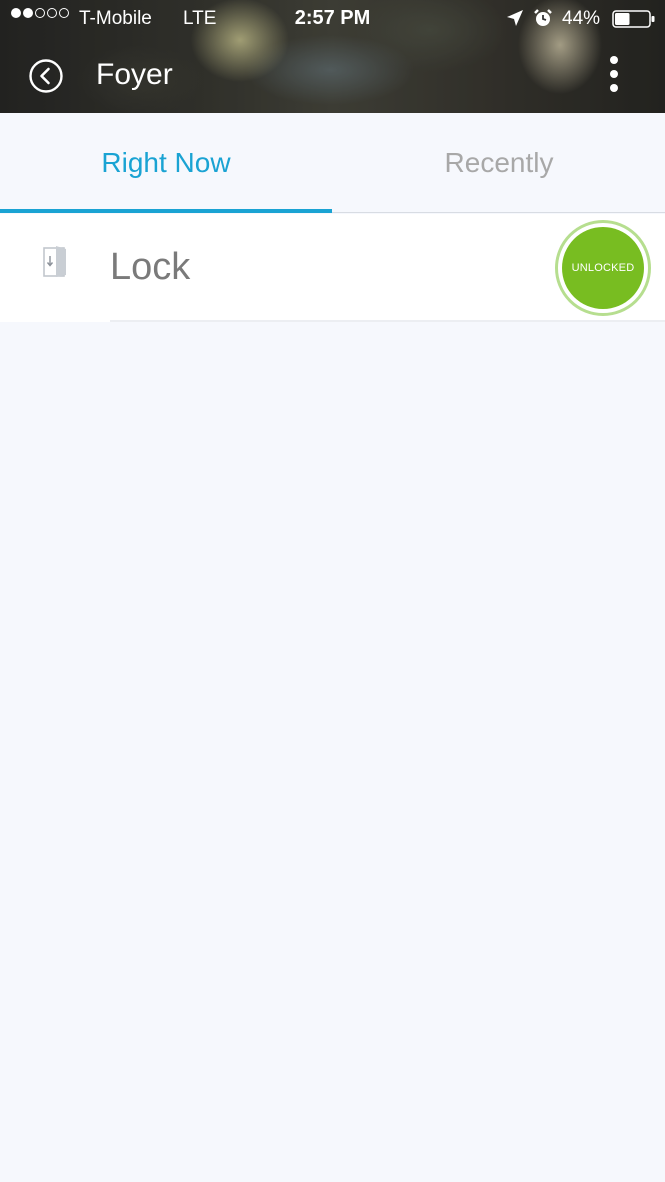 Image resolution: width=665 pixels, height=1182 pixels. I want to click on status-bar: T-Mobile LTE 2:57 PM 44%, so click(332, 19).